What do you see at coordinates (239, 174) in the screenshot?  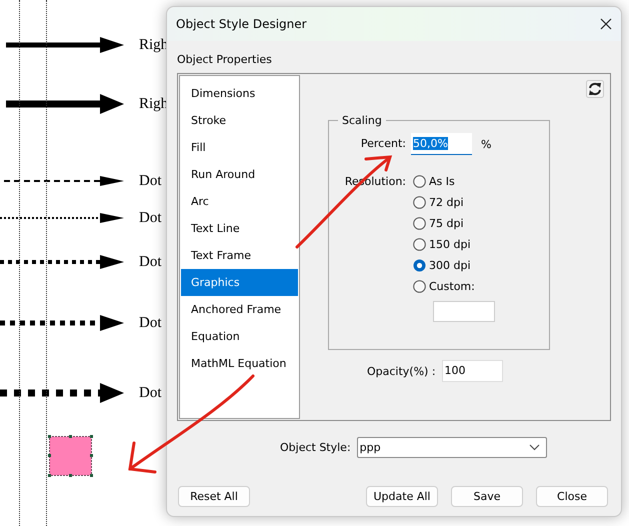 I see `category-item: Run Around` at bounding box center [239, 174].